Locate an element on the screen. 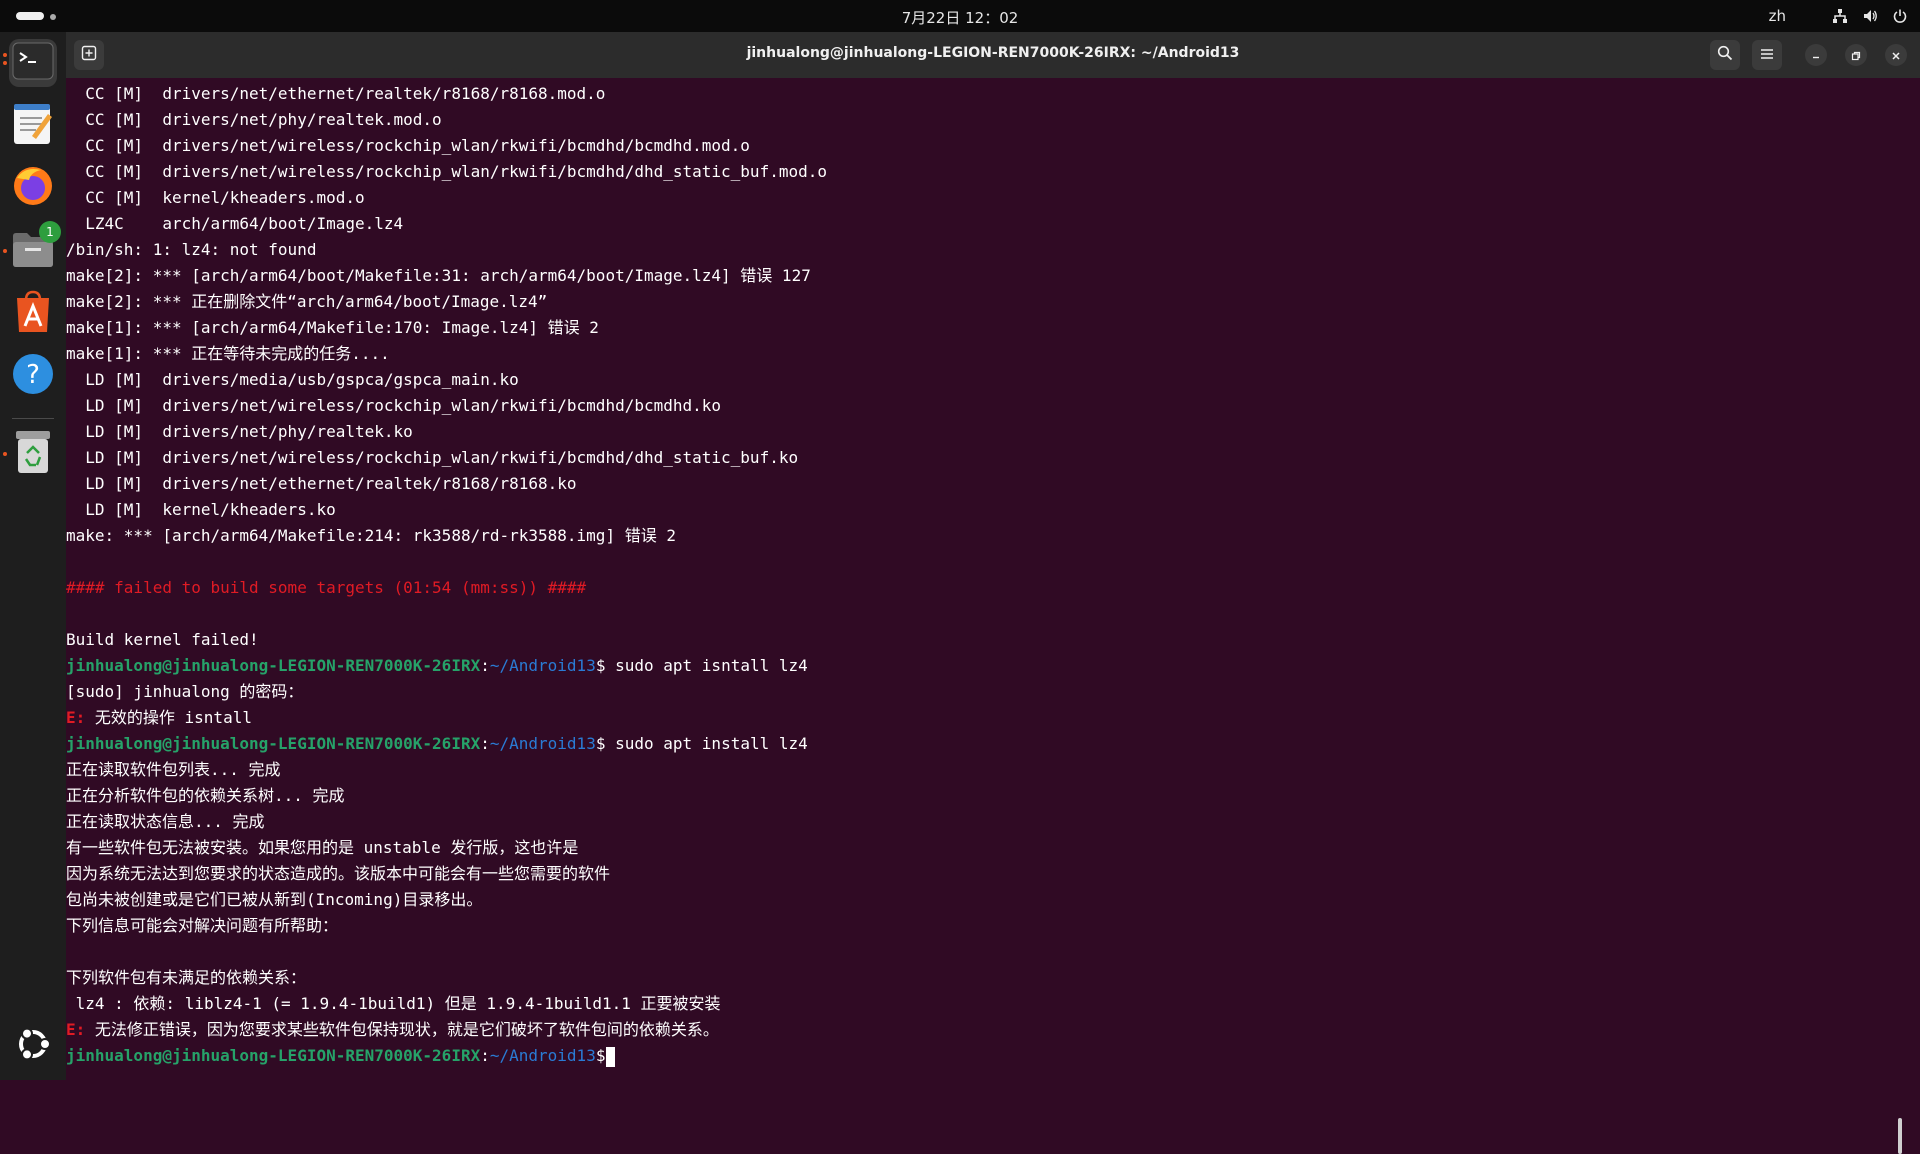 The width and height of the screenshot is (1920, 1154). terminal-line: E: 无效的操作 isntall is located at coordinates (986, 718).